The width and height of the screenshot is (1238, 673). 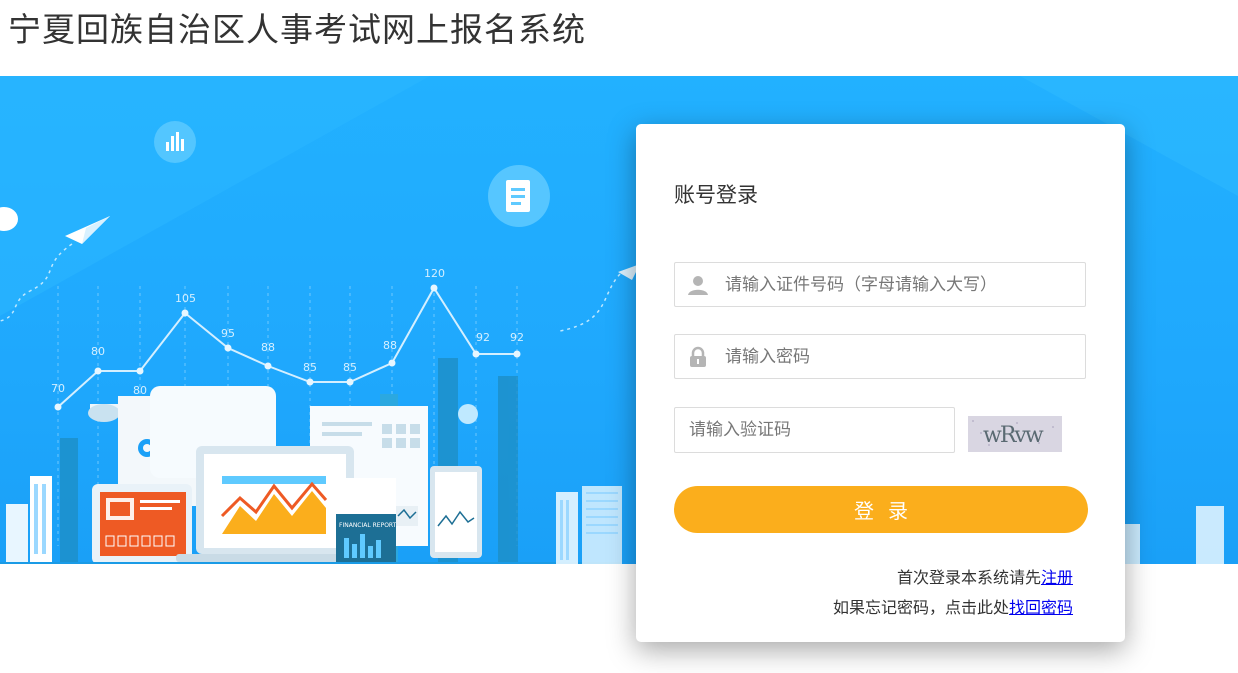 I want to click on chart-label: 70, so click(x=58, y=388).